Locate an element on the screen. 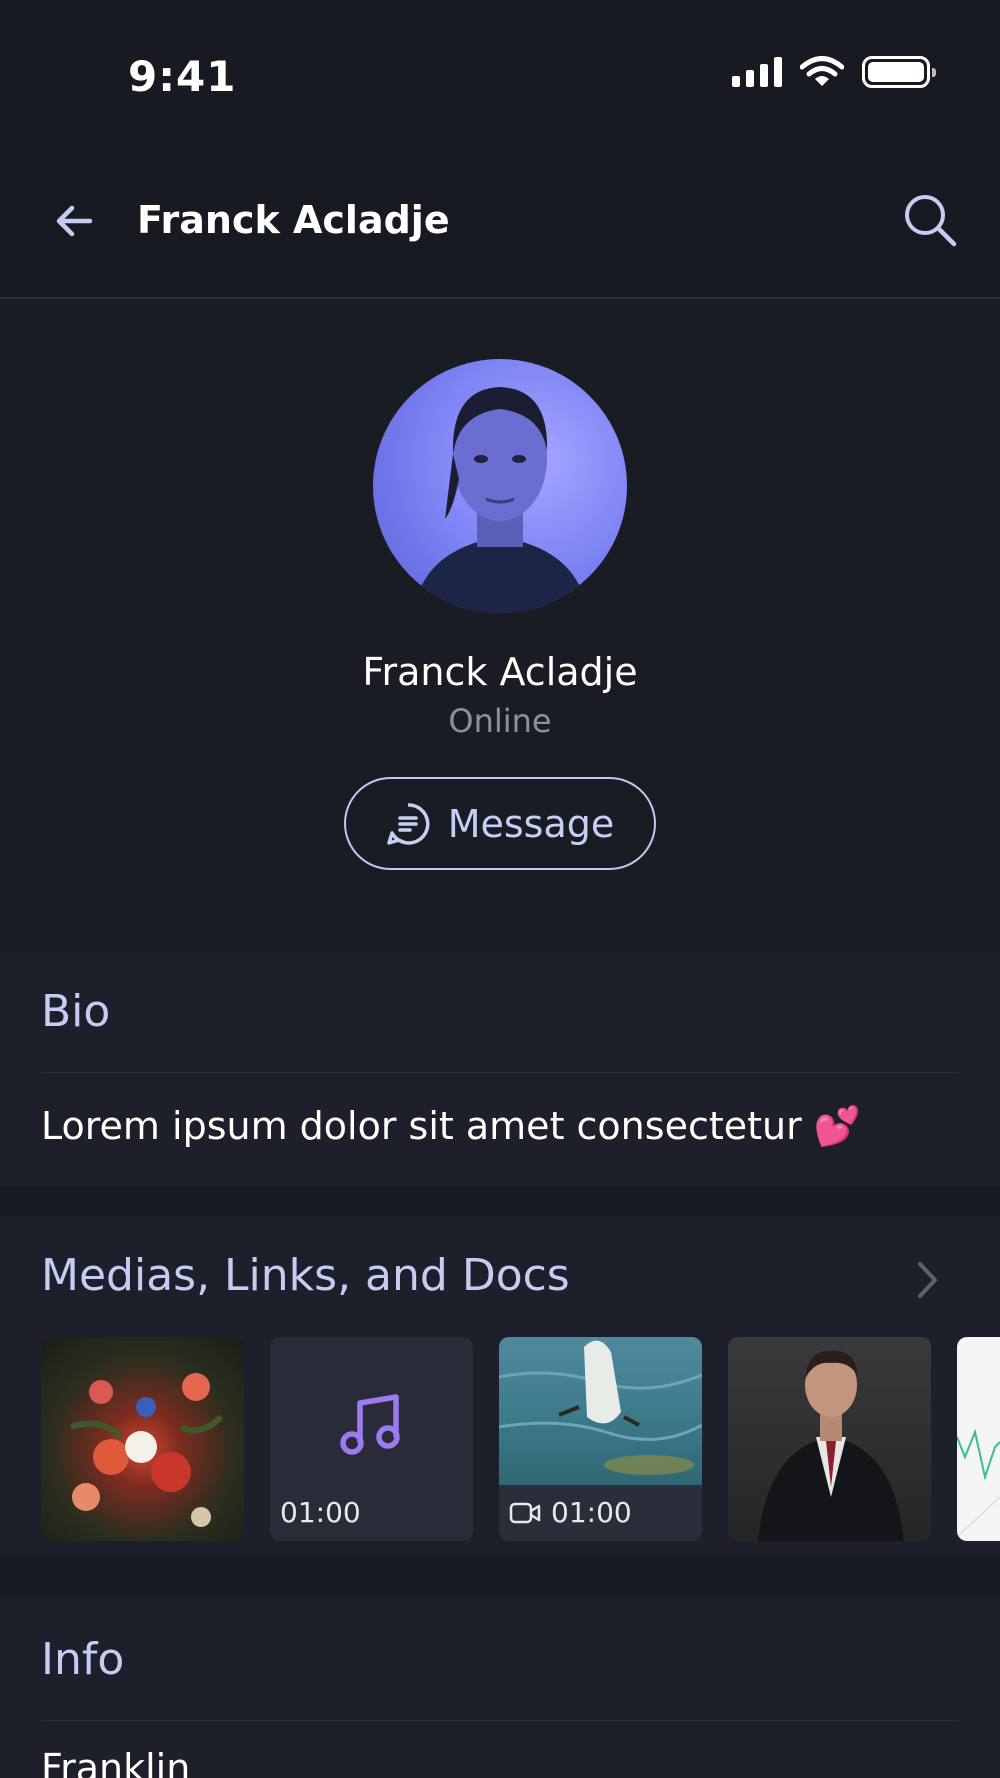 Image resolution: width=1000 pixels, height=1778 pixels. media-tile-flower-painting is located at coordinates (142, 1439).